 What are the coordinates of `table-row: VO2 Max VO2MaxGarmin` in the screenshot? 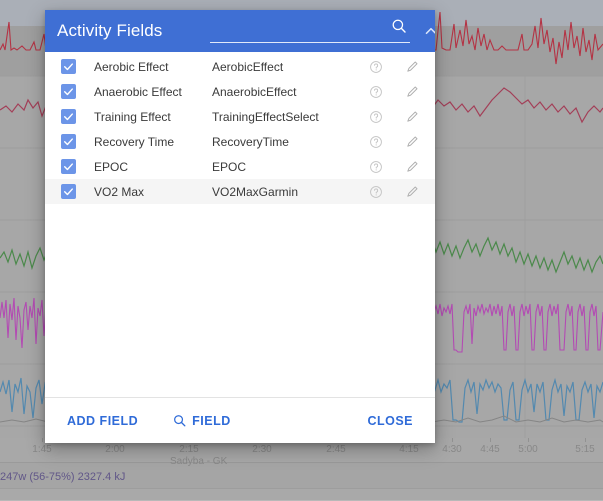 It's located at (240, 191).